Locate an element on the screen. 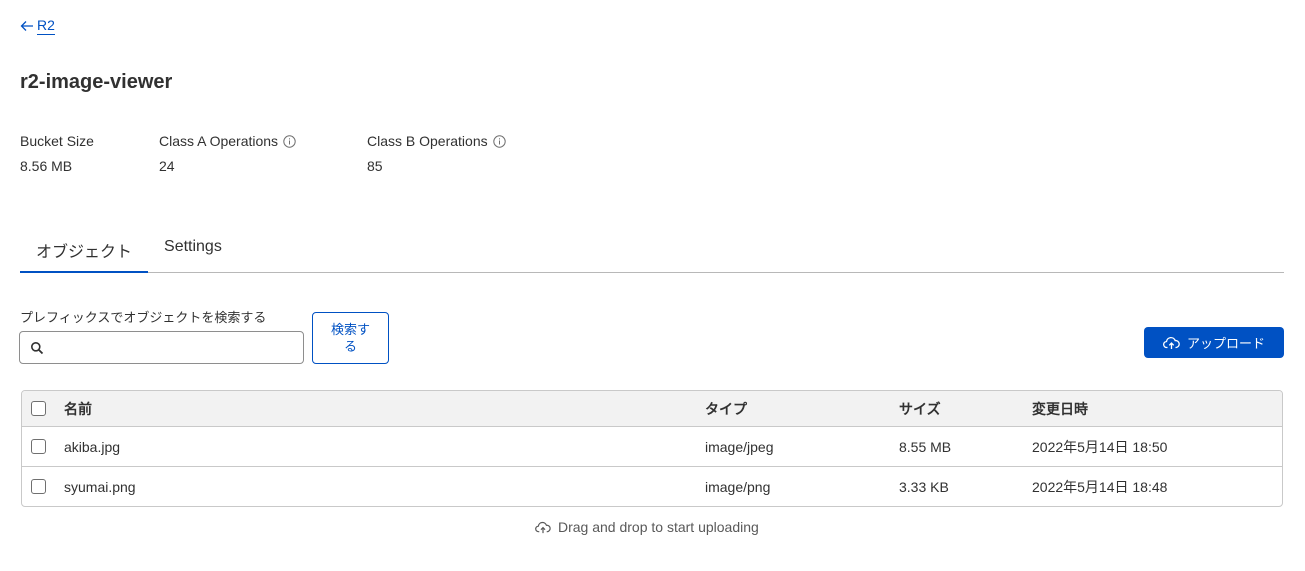  select-all-checkbox is located at coordinates (38, 408).